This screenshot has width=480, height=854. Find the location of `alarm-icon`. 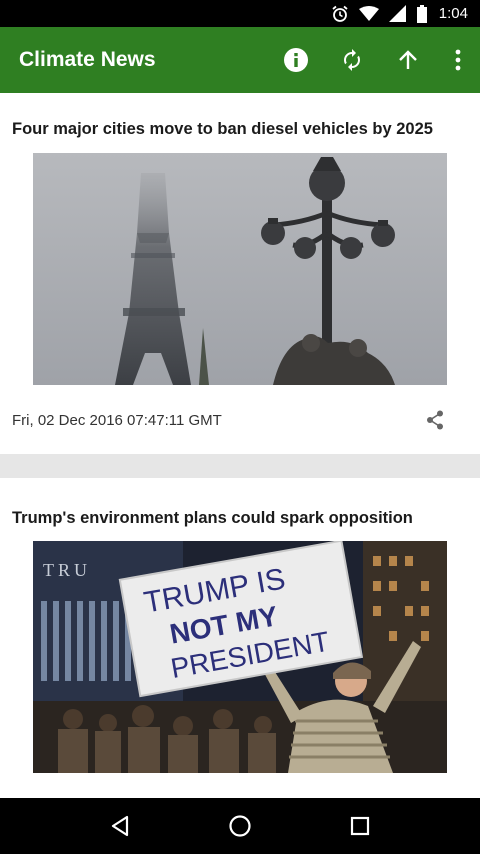

alarm-icon is located at coordinates (340, 13).